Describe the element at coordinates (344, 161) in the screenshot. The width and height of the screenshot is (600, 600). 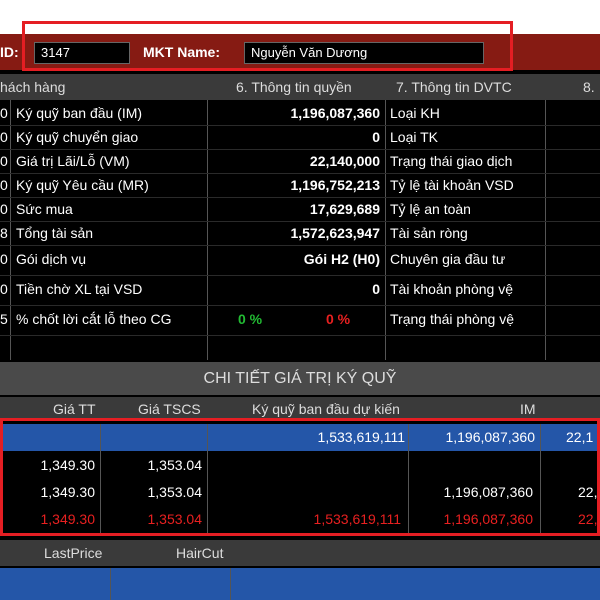
I see `row-value: 22,140,000` at that location.